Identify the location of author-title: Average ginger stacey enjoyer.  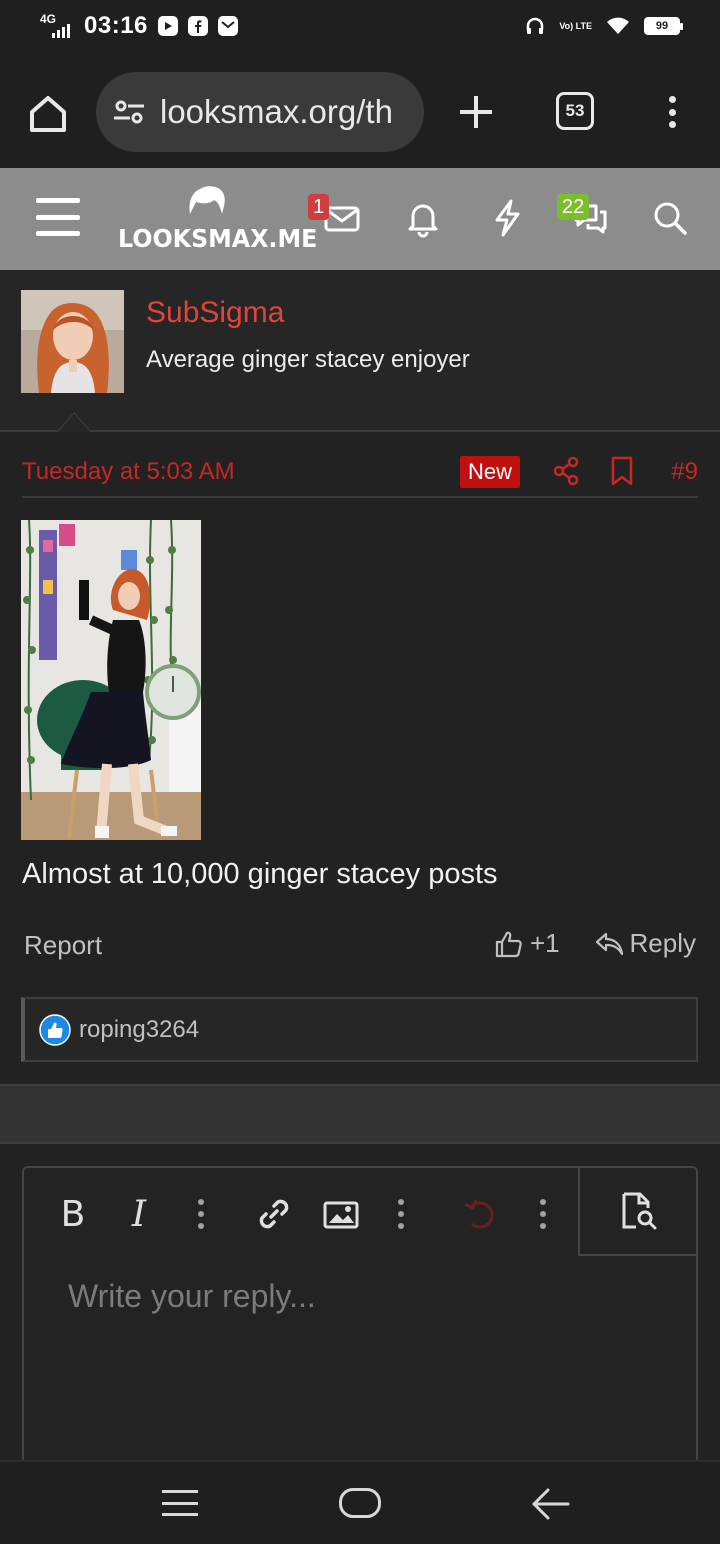
(308, 359).